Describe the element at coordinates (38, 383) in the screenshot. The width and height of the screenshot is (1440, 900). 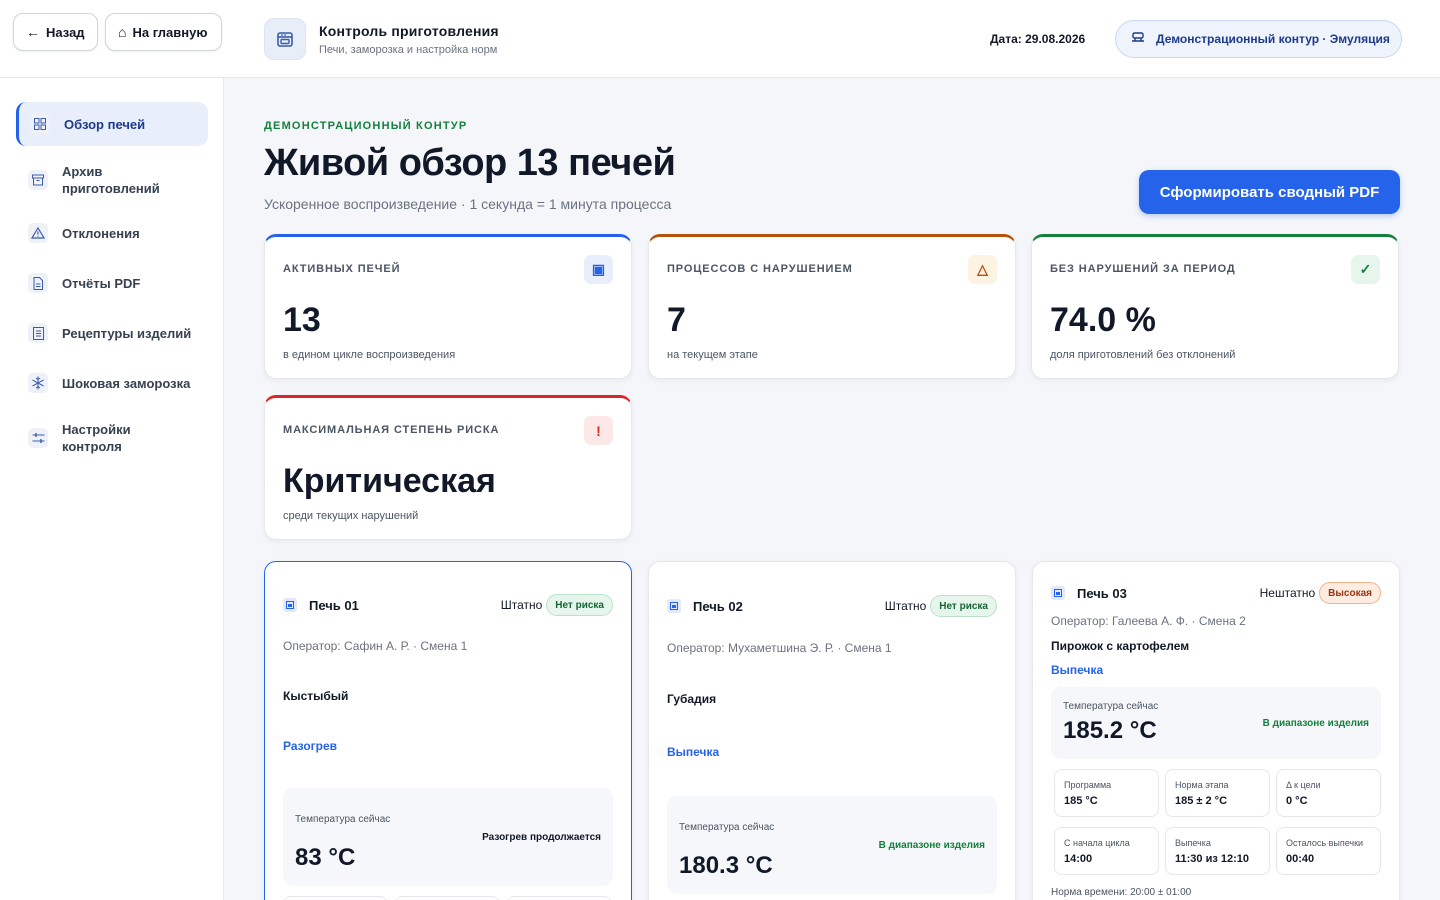
I see `snowflake-icon` at that location.